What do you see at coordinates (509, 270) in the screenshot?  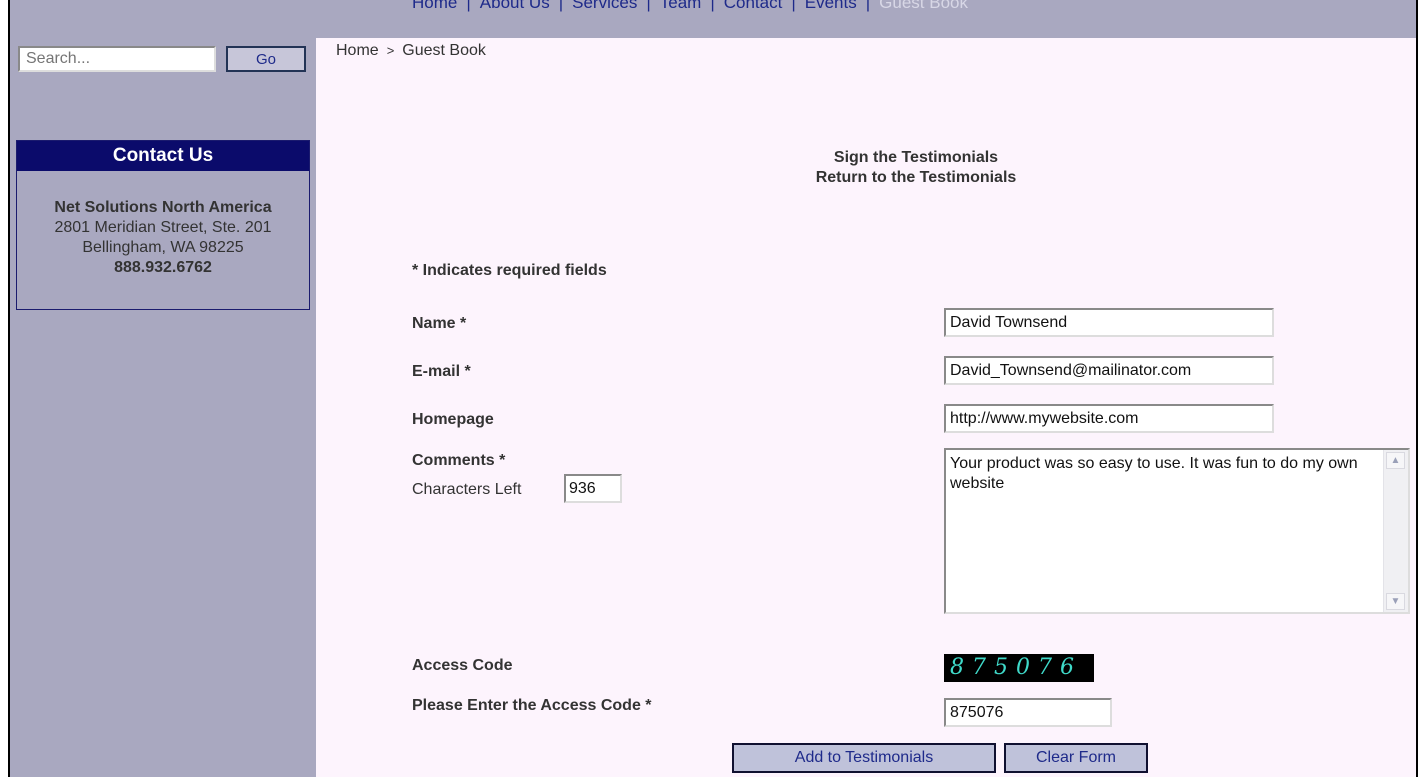 I see `required-fields-note: * Indicates required fields` at bounding box center [509, 270].